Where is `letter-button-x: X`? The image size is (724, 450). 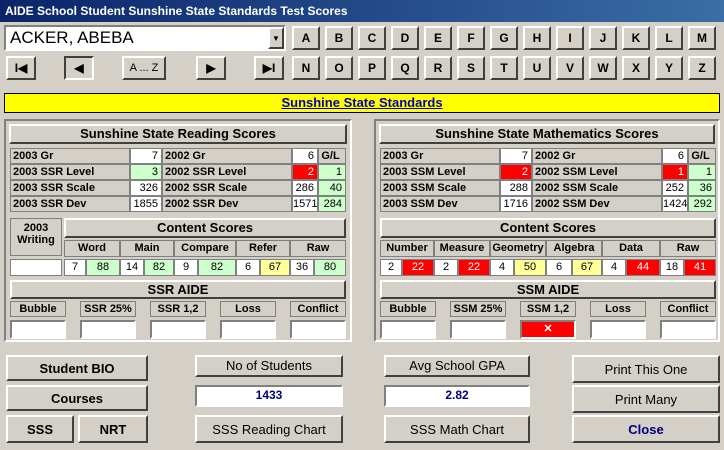 letter-button-x: X is located at coordinates (636, 68).